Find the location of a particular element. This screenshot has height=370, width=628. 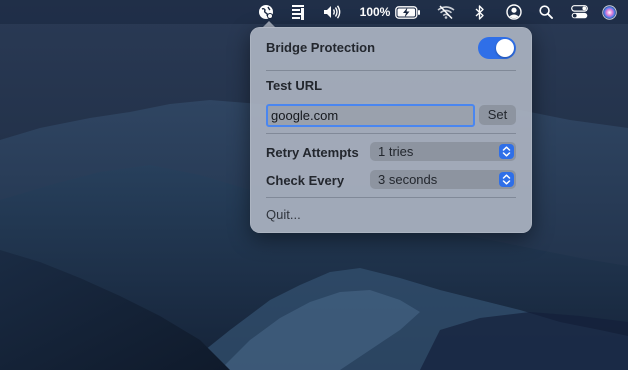

menu-bar: 100% is located at coordinates (314, 12).